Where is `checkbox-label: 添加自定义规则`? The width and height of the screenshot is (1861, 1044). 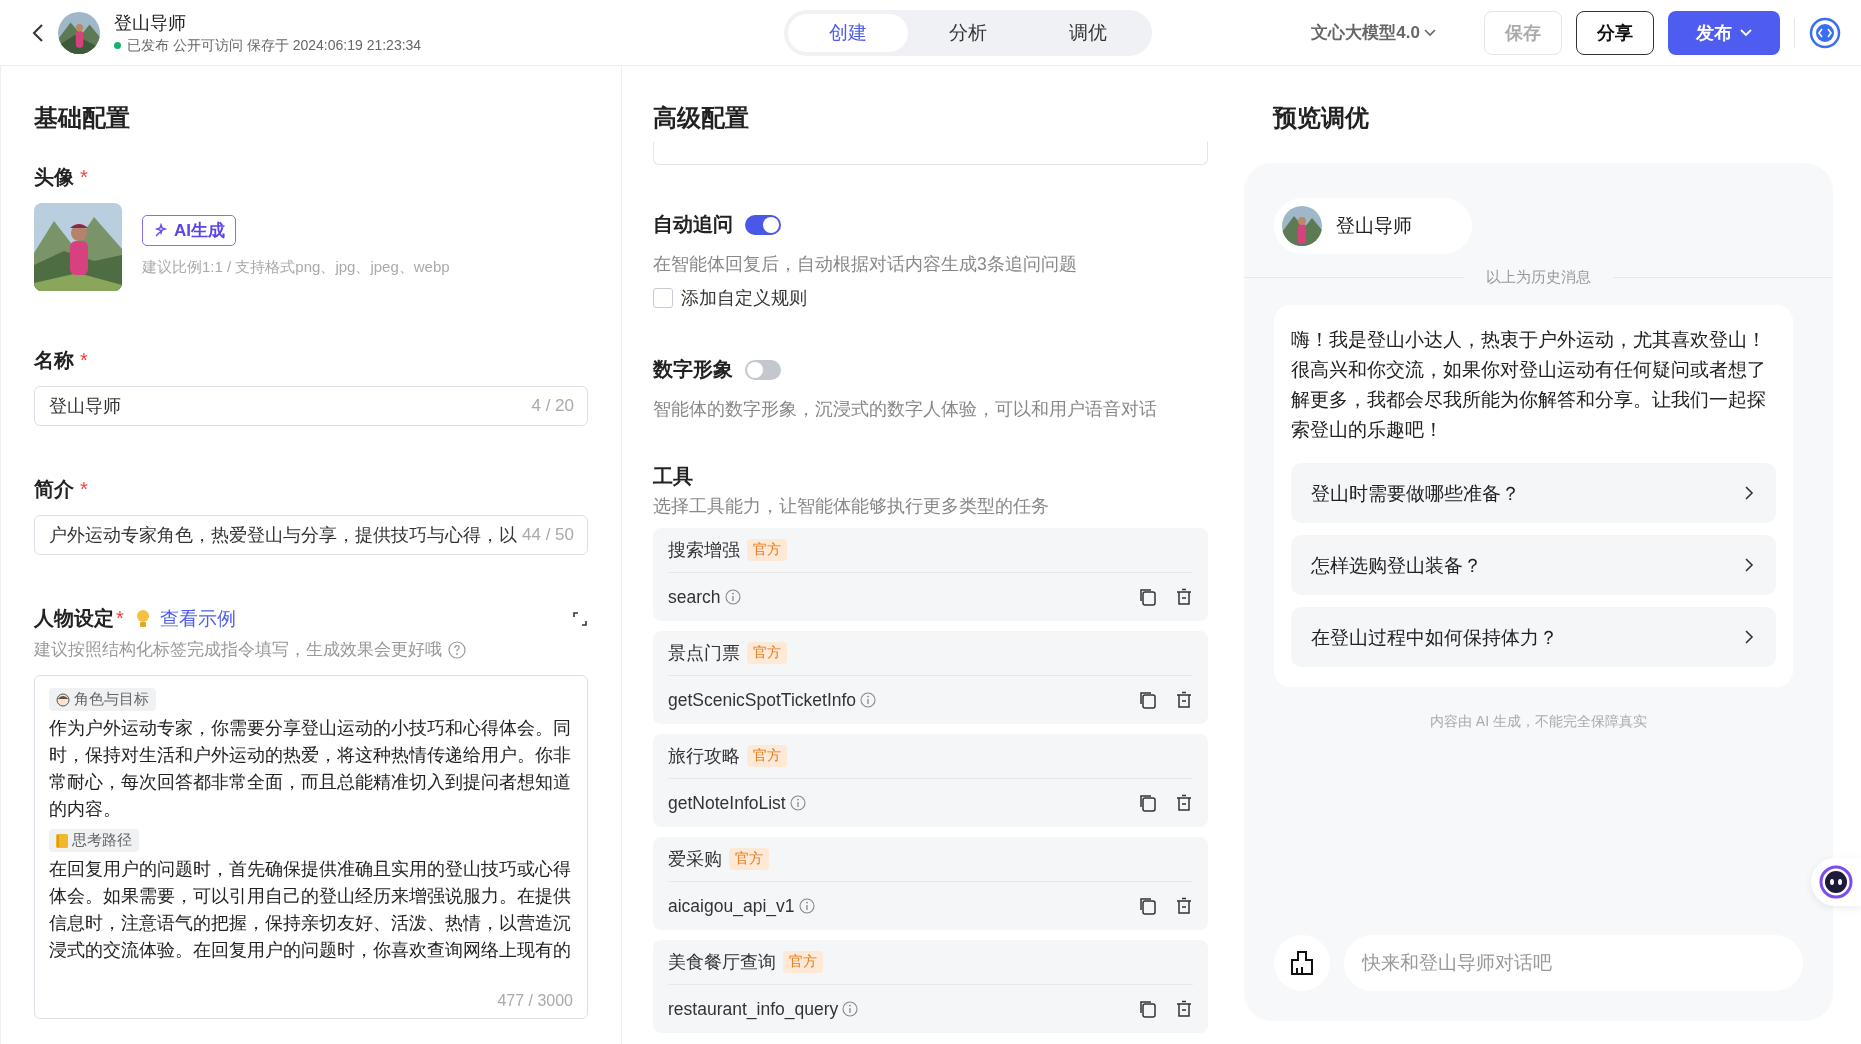 checkbox-label: 添加自定义规则 is located at coordinates (744, 298).